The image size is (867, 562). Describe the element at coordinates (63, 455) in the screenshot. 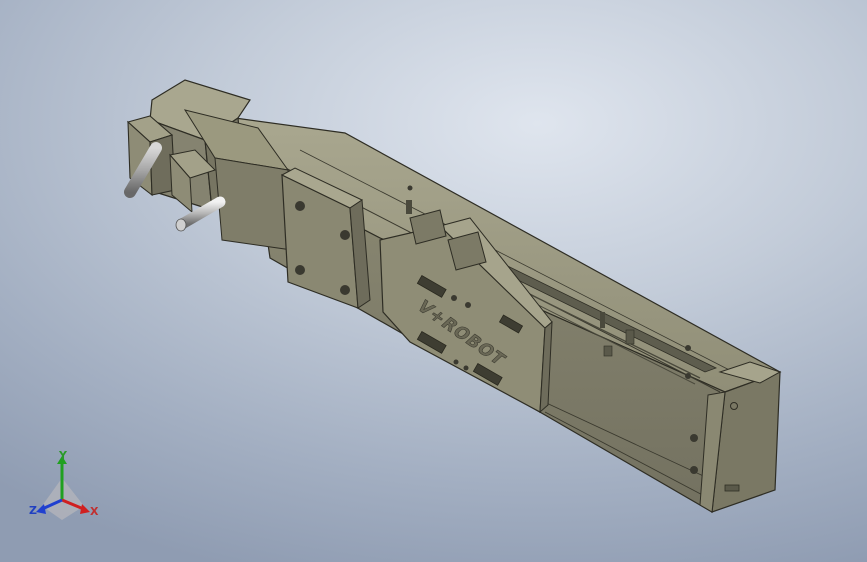

I see `y-axis-label: Y` at that location.